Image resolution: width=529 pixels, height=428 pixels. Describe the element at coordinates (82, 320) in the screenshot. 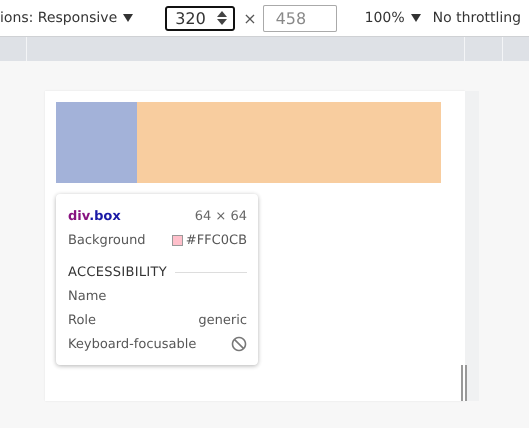

I see `property-label: Role` at that location.